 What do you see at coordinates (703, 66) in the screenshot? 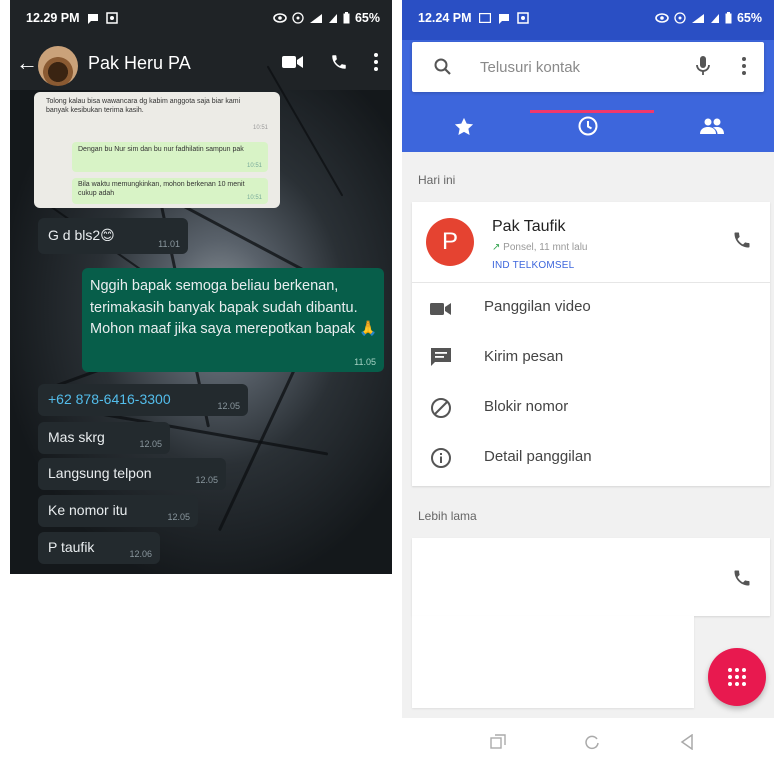
I see `mic-icon` at bounding box center [703, 66].